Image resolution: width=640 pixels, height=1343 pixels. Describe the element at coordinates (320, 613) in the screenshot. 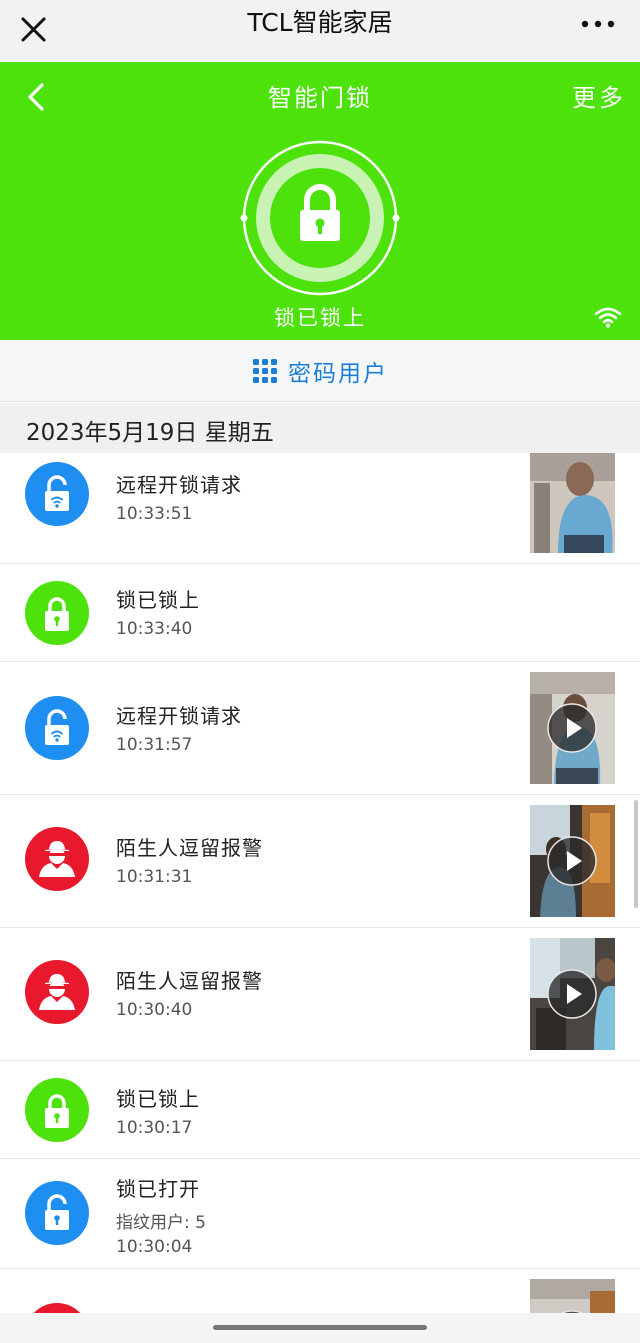

I see `event-row: 锁已锁上 10:33:40` at that location.